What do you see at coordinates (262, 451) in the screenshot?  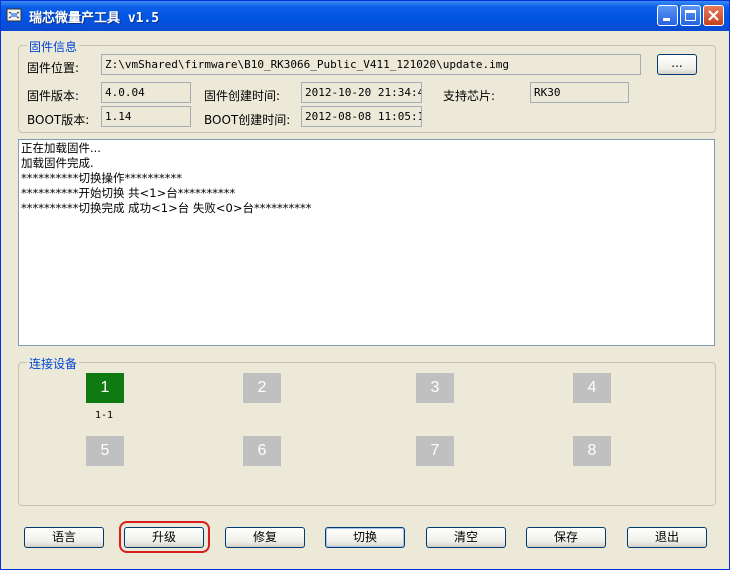 I see `device-slot-6: 6` at bounding box center [262, 451].